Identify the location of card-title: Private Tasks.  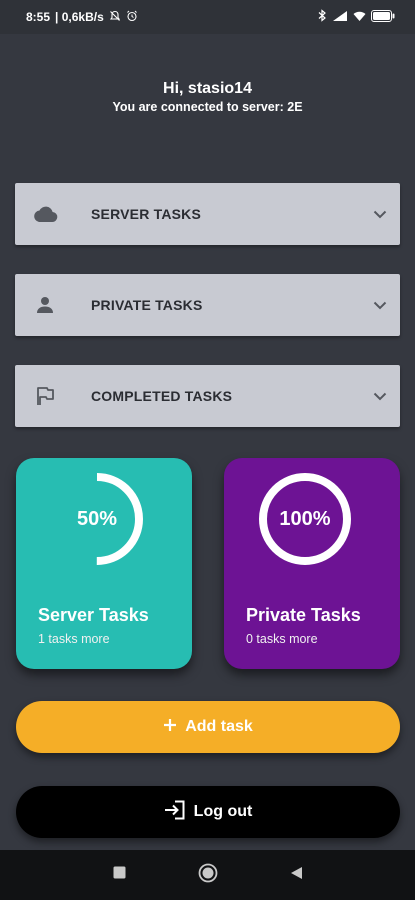
(303, 615).